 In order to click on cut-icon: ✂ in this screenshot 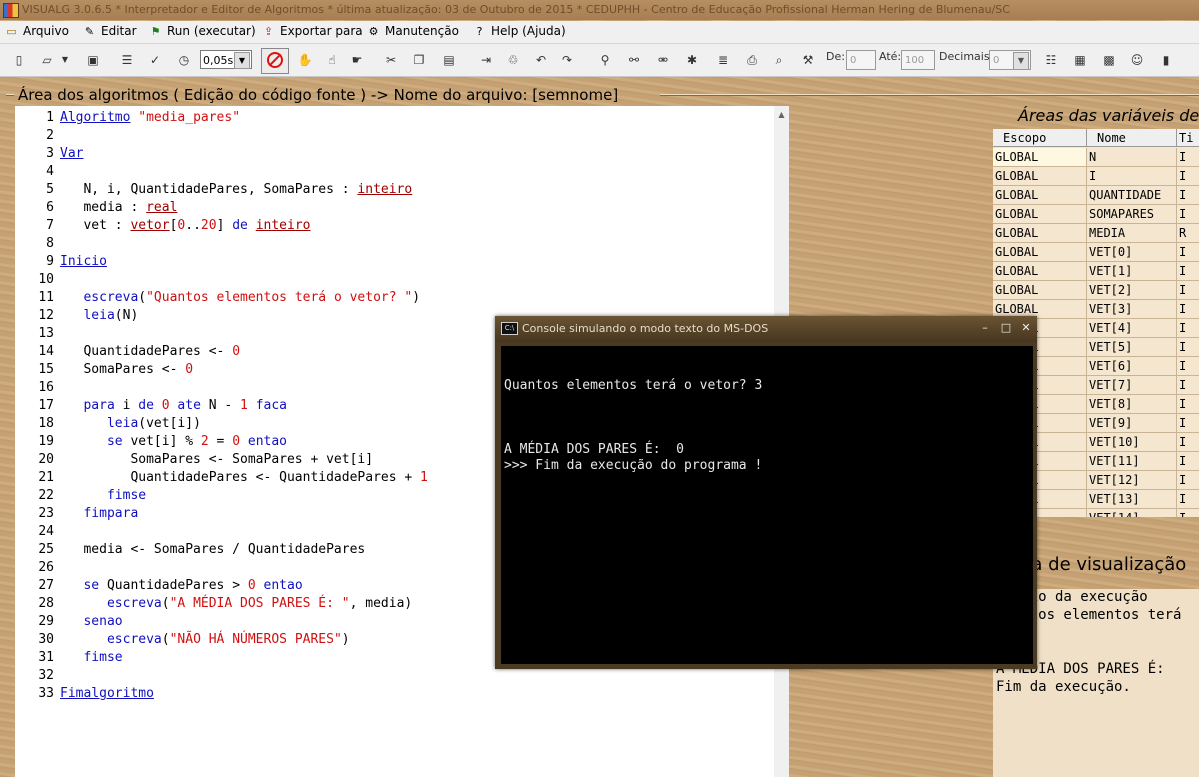, I will do `click(391, 60)`.